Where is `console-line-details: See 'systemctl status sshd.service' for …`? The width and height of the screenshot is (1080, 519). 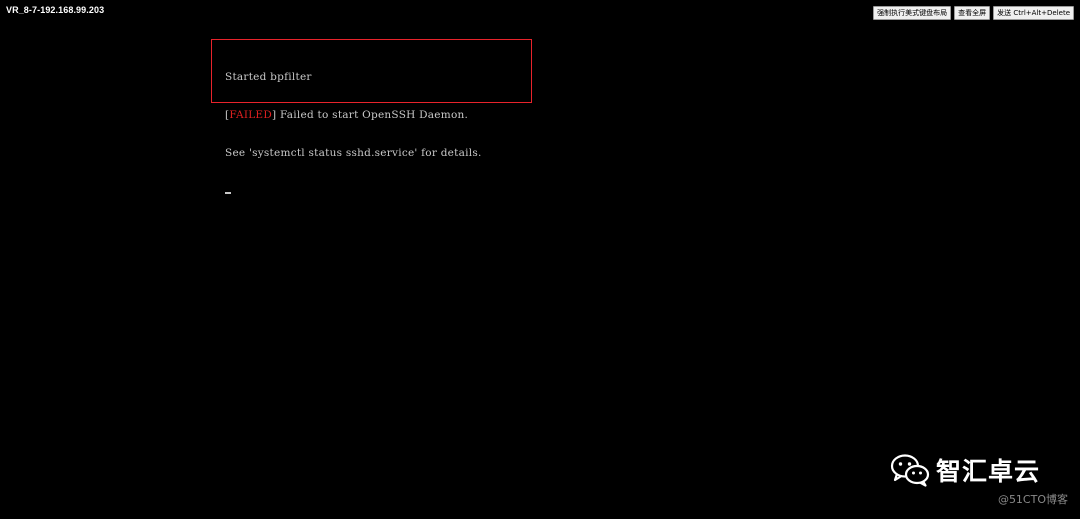
console-line-details: See 'systemctl status sshd.service' for … is located at coordinates (353, 152).